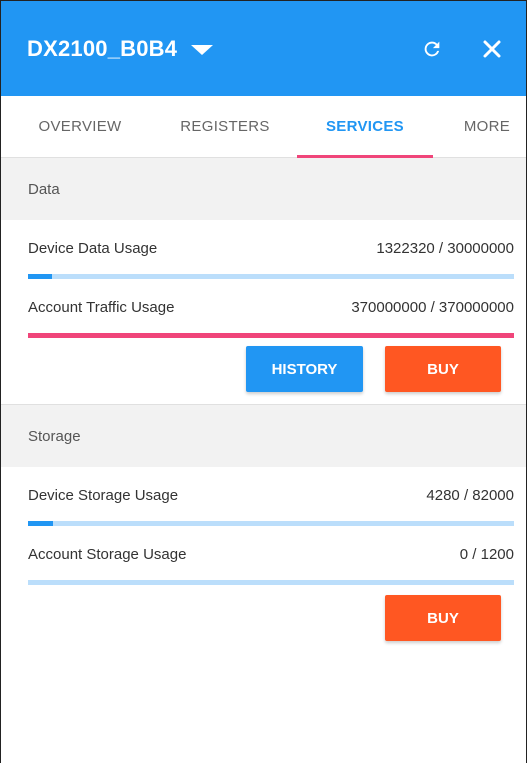 The width and height of the screenshot is (528, 763). I want to click on history-button: HISTORY, so click(304, 369).